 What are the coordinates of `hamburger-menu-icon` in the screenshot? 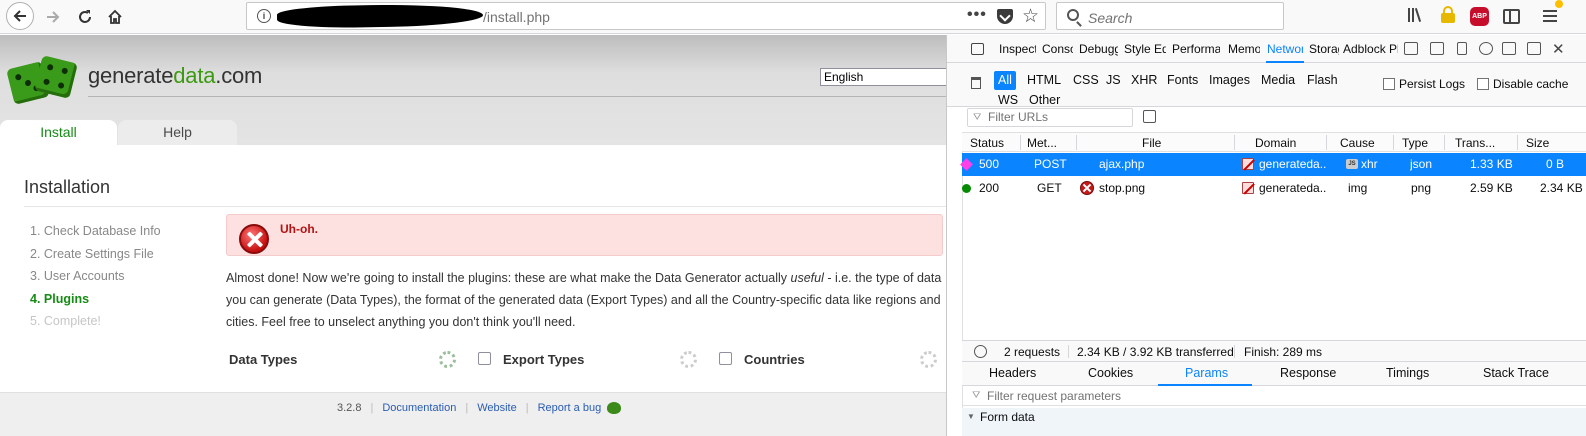 It's located at (1551, 20).